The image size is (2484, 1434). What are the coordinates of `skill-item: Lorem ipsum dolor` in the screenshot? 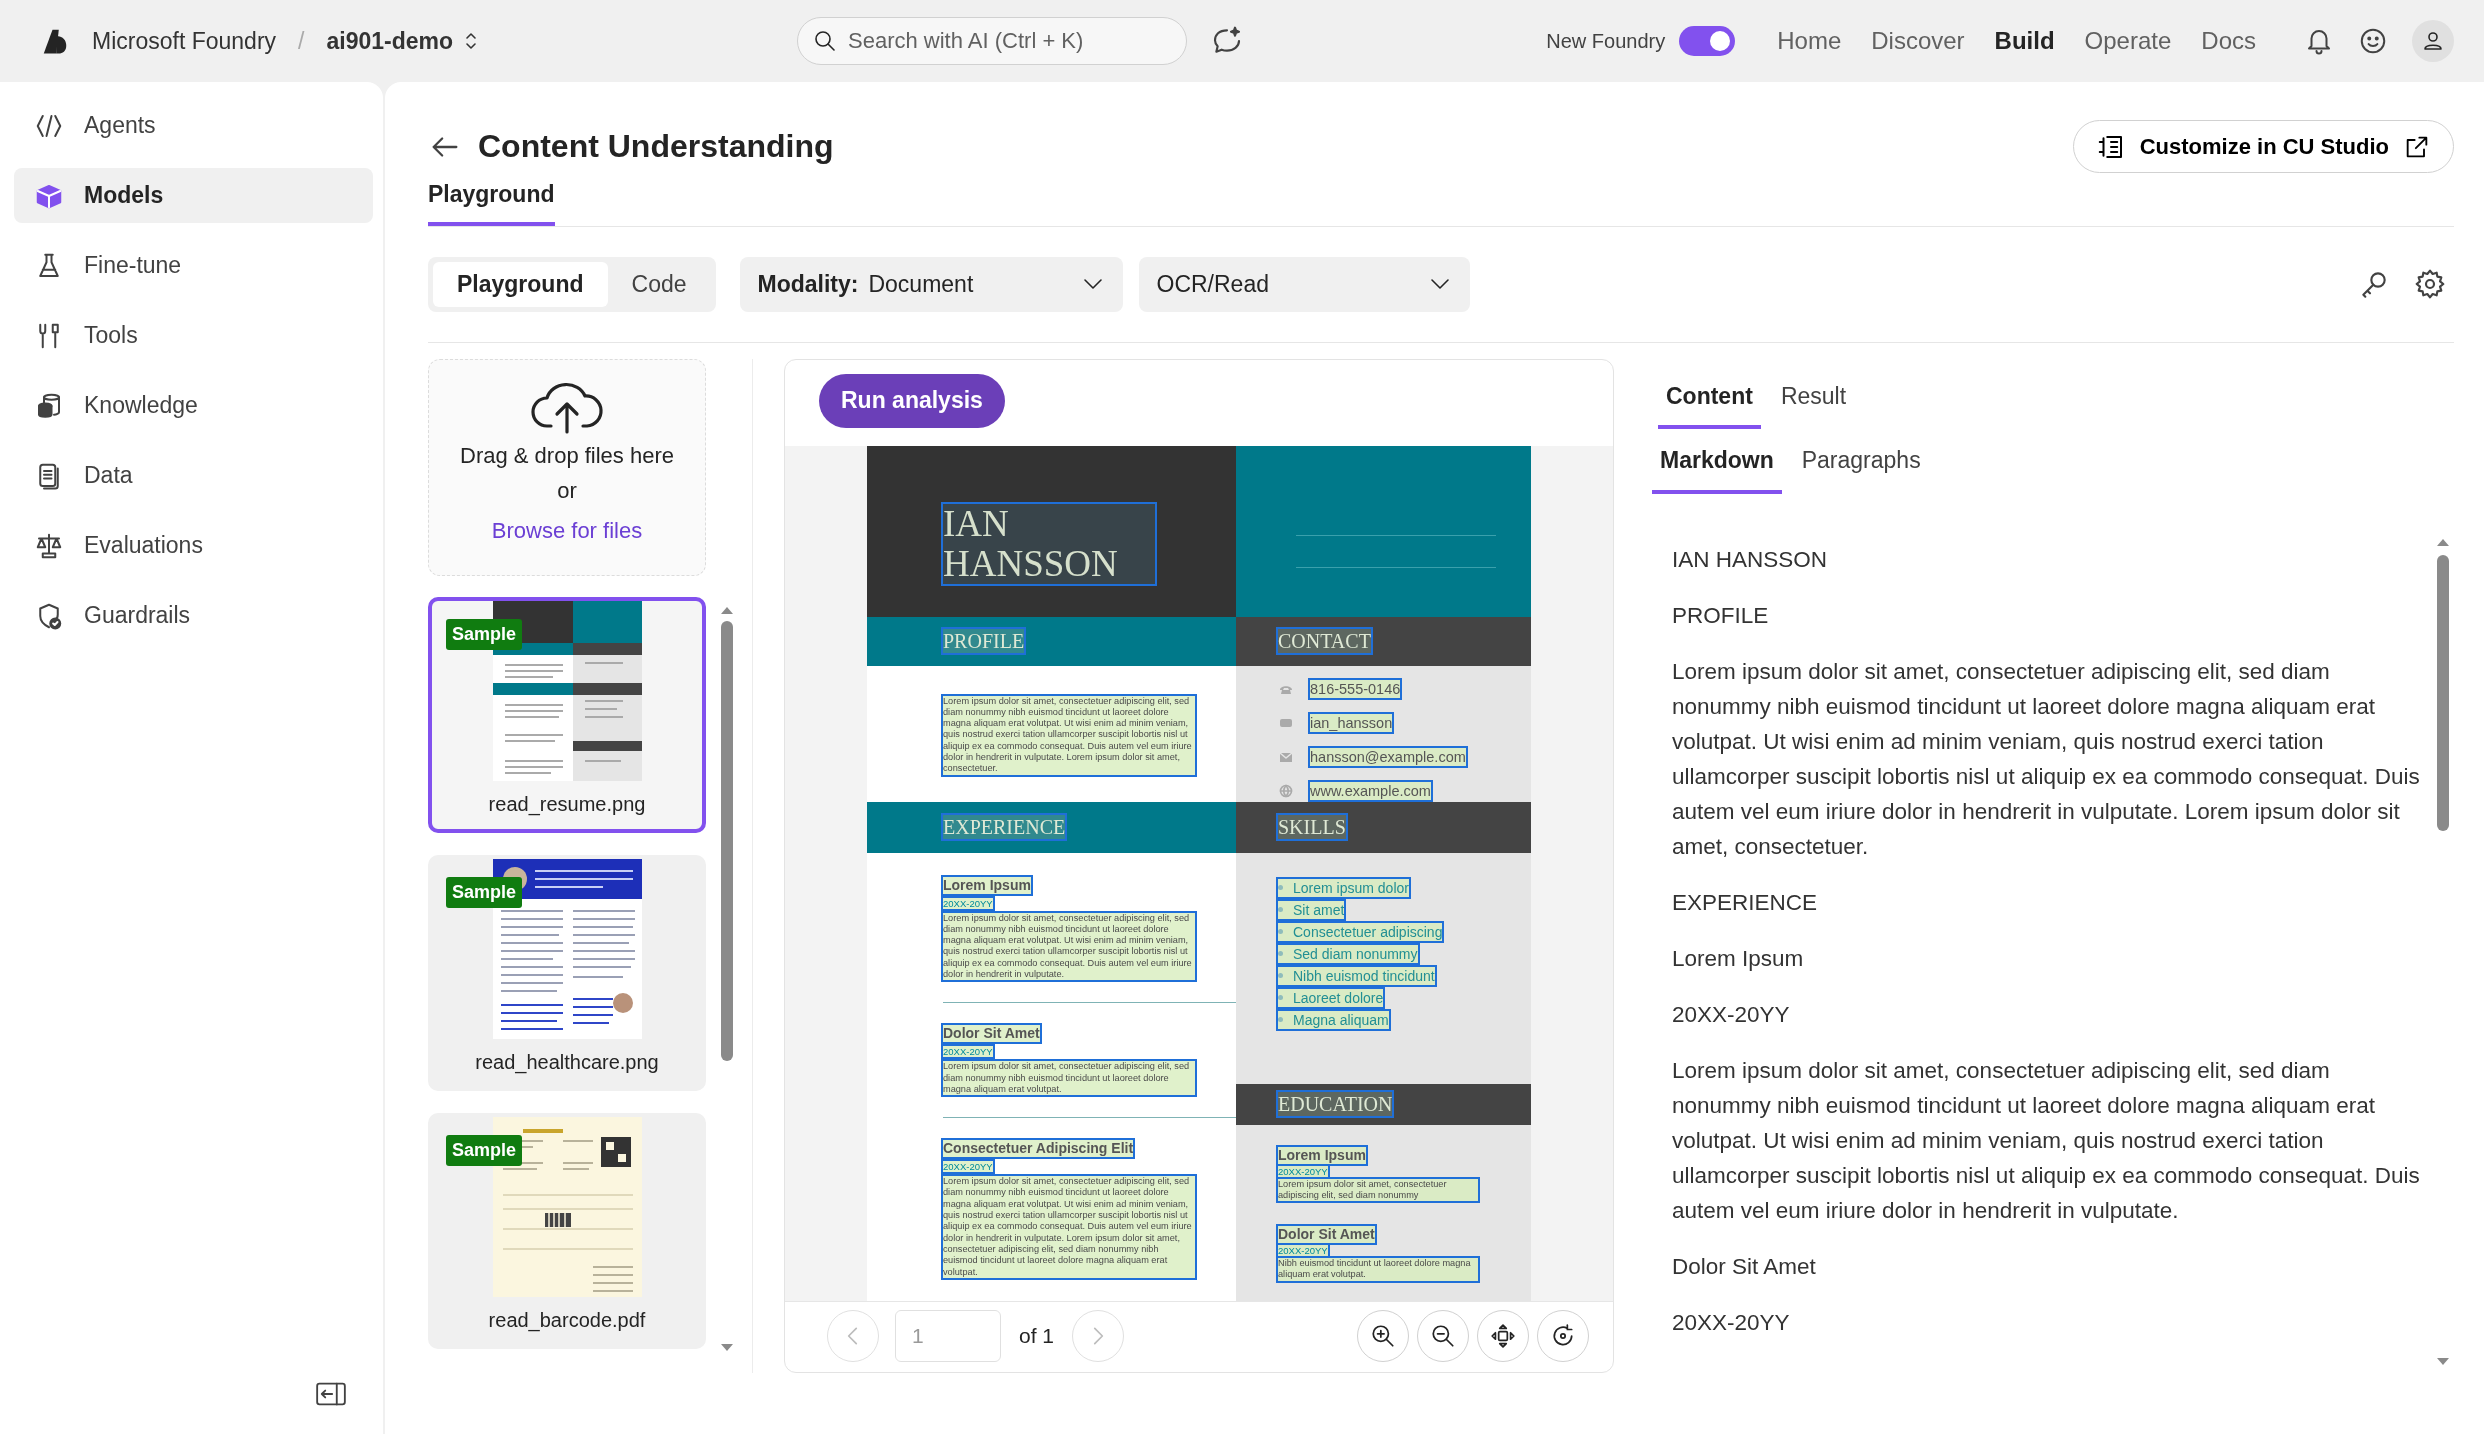 It's located at (1343, 887).